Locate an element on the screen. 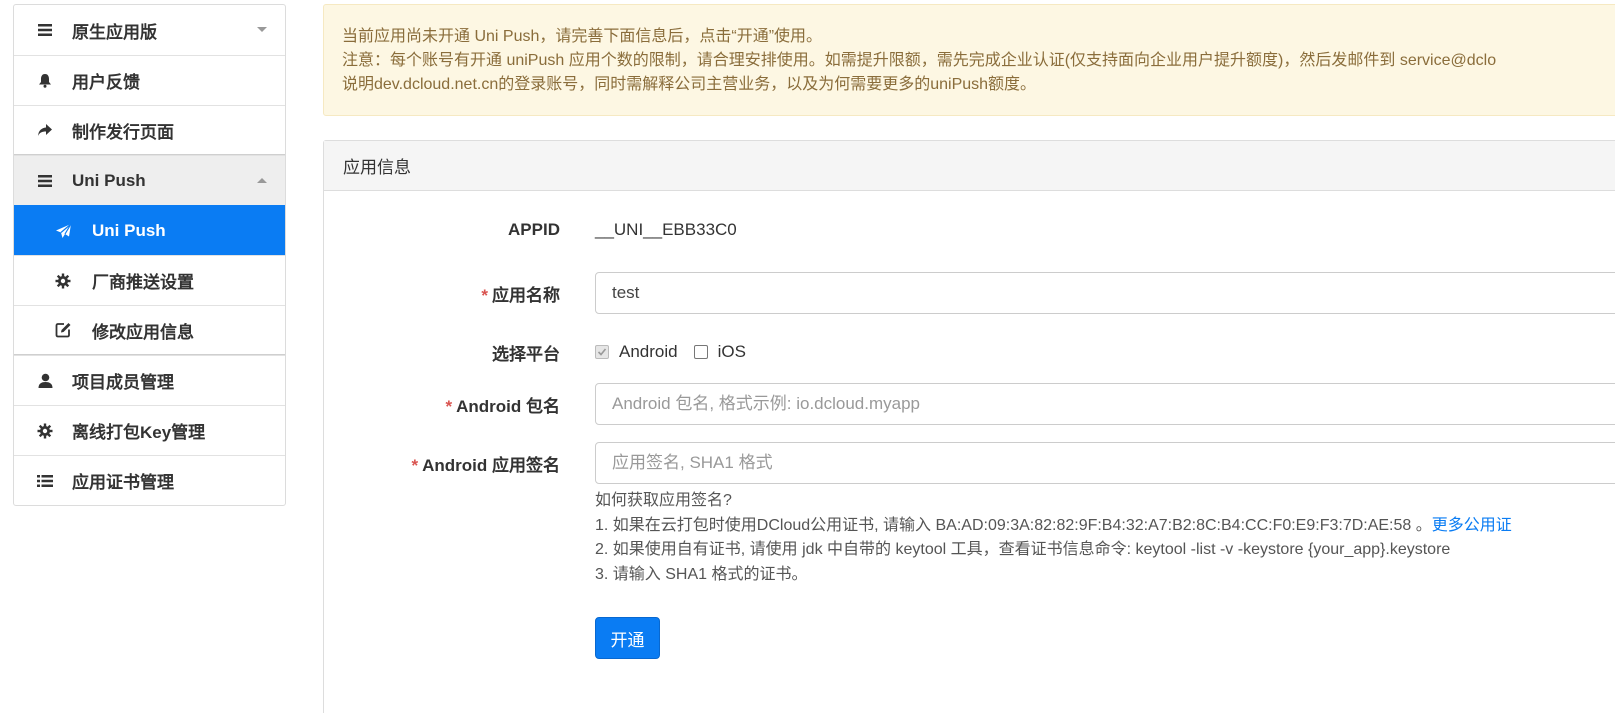  signature-label: * Android 应用签名 is located at coordinates (485, 465).